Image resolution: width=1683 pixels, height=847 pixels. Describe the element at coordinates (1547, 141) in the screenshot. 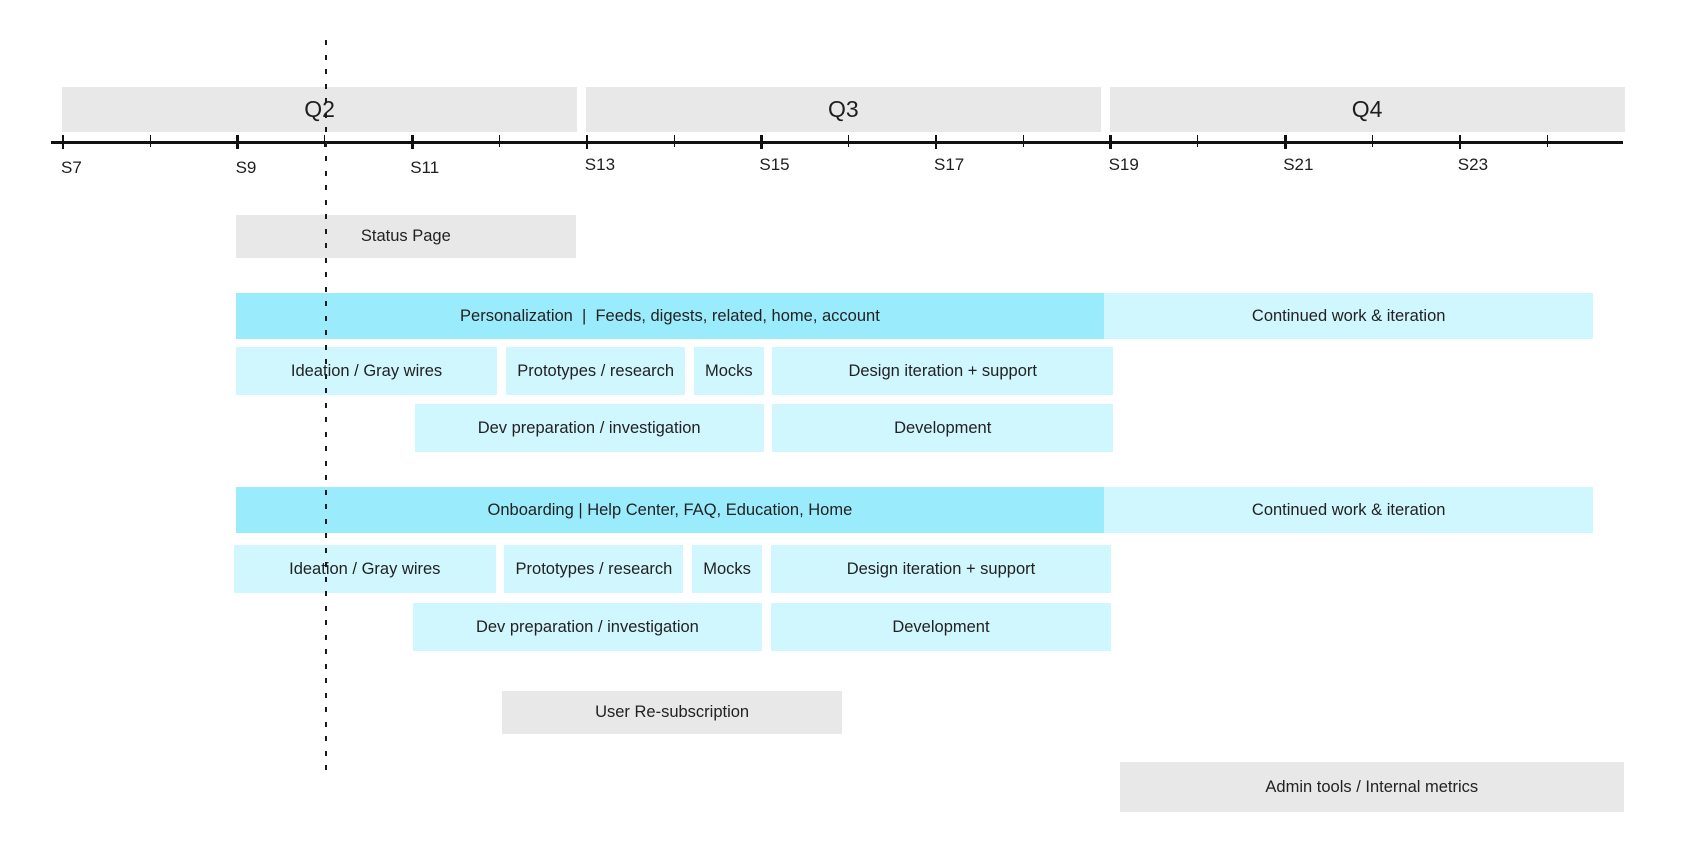

I see `sprint-tick-s24` at that location.